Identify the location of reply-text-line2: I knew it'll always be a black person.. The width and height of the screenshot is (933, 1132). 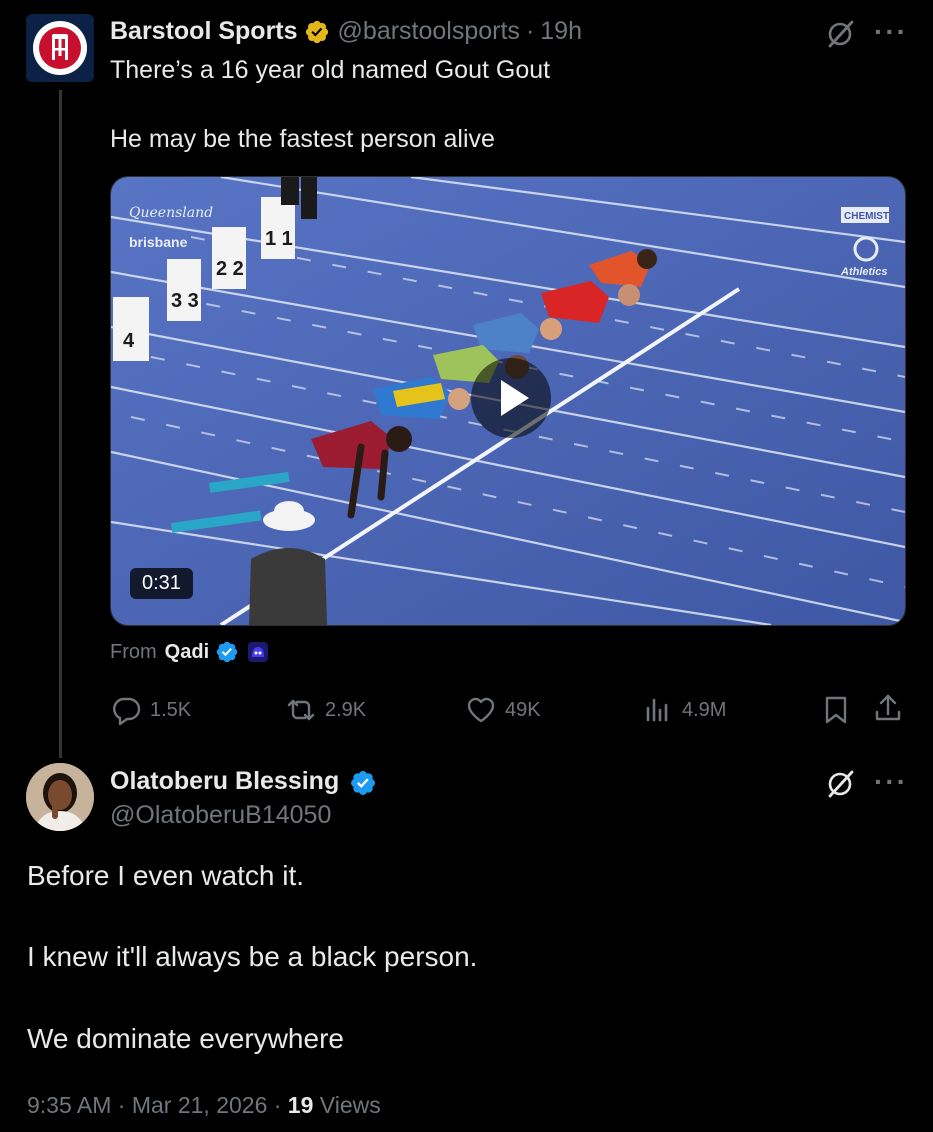
(252, 956).